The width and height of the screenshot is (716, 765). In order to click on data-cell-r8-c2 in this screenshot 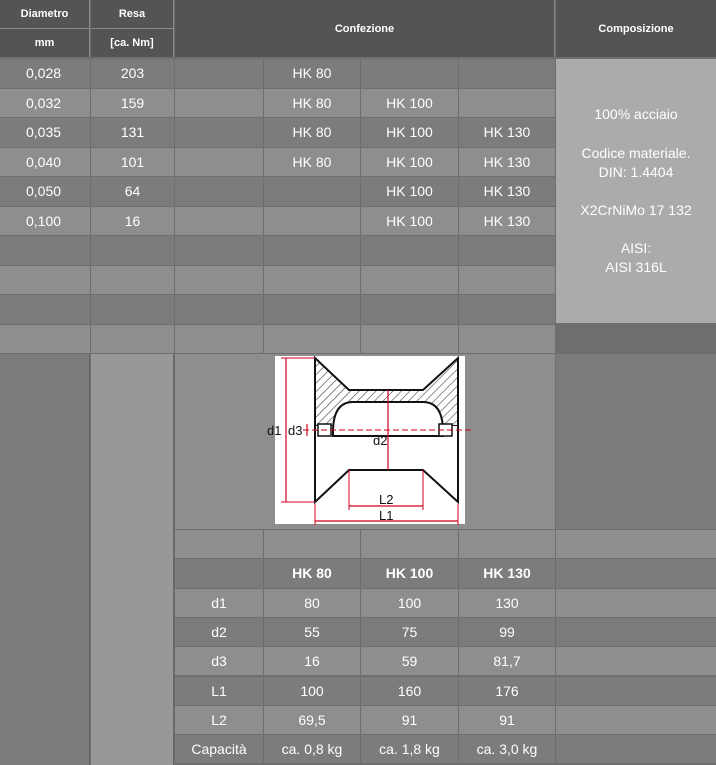, I will do `click(219, 309)`.